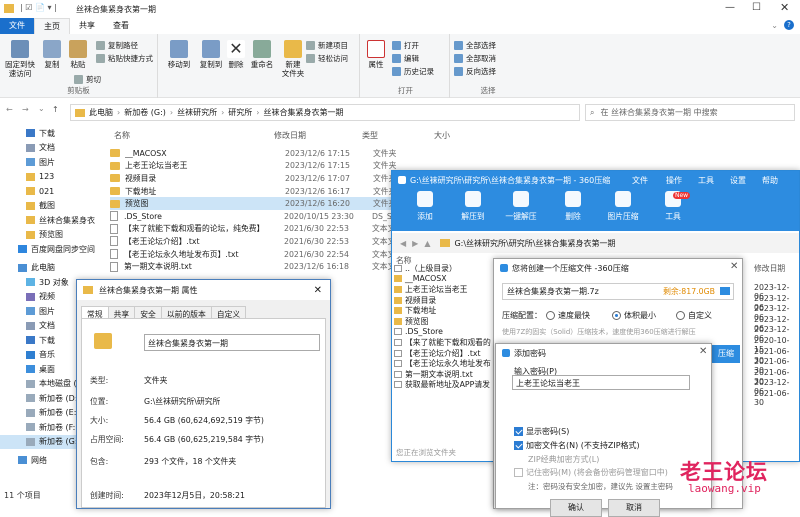 Image resolution: width=800 pixels, height=517 pixels. What do you see at coordinates (674, 180) in the screenshot?
I see `menu-action: 操作` at bounding box center [674, 180].